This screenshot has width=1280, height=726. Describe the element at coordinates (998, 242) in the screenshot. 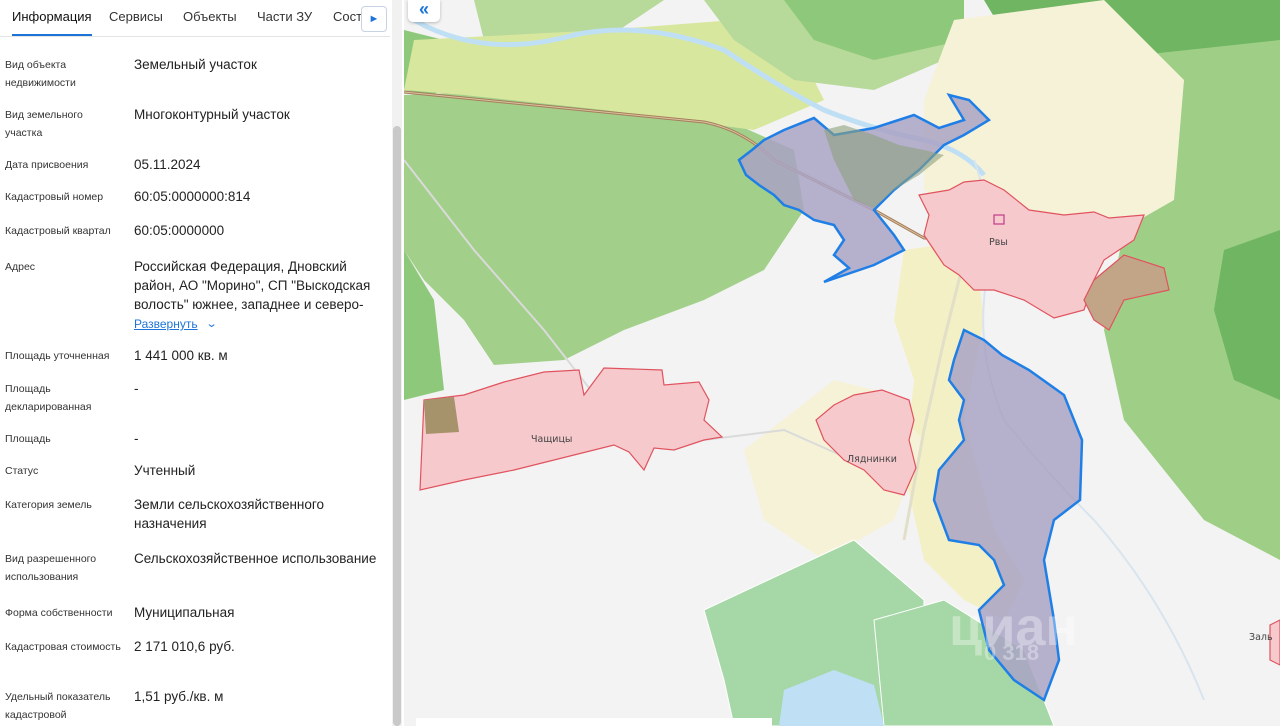

I see `place-label-rvy: Рвы` at that location.